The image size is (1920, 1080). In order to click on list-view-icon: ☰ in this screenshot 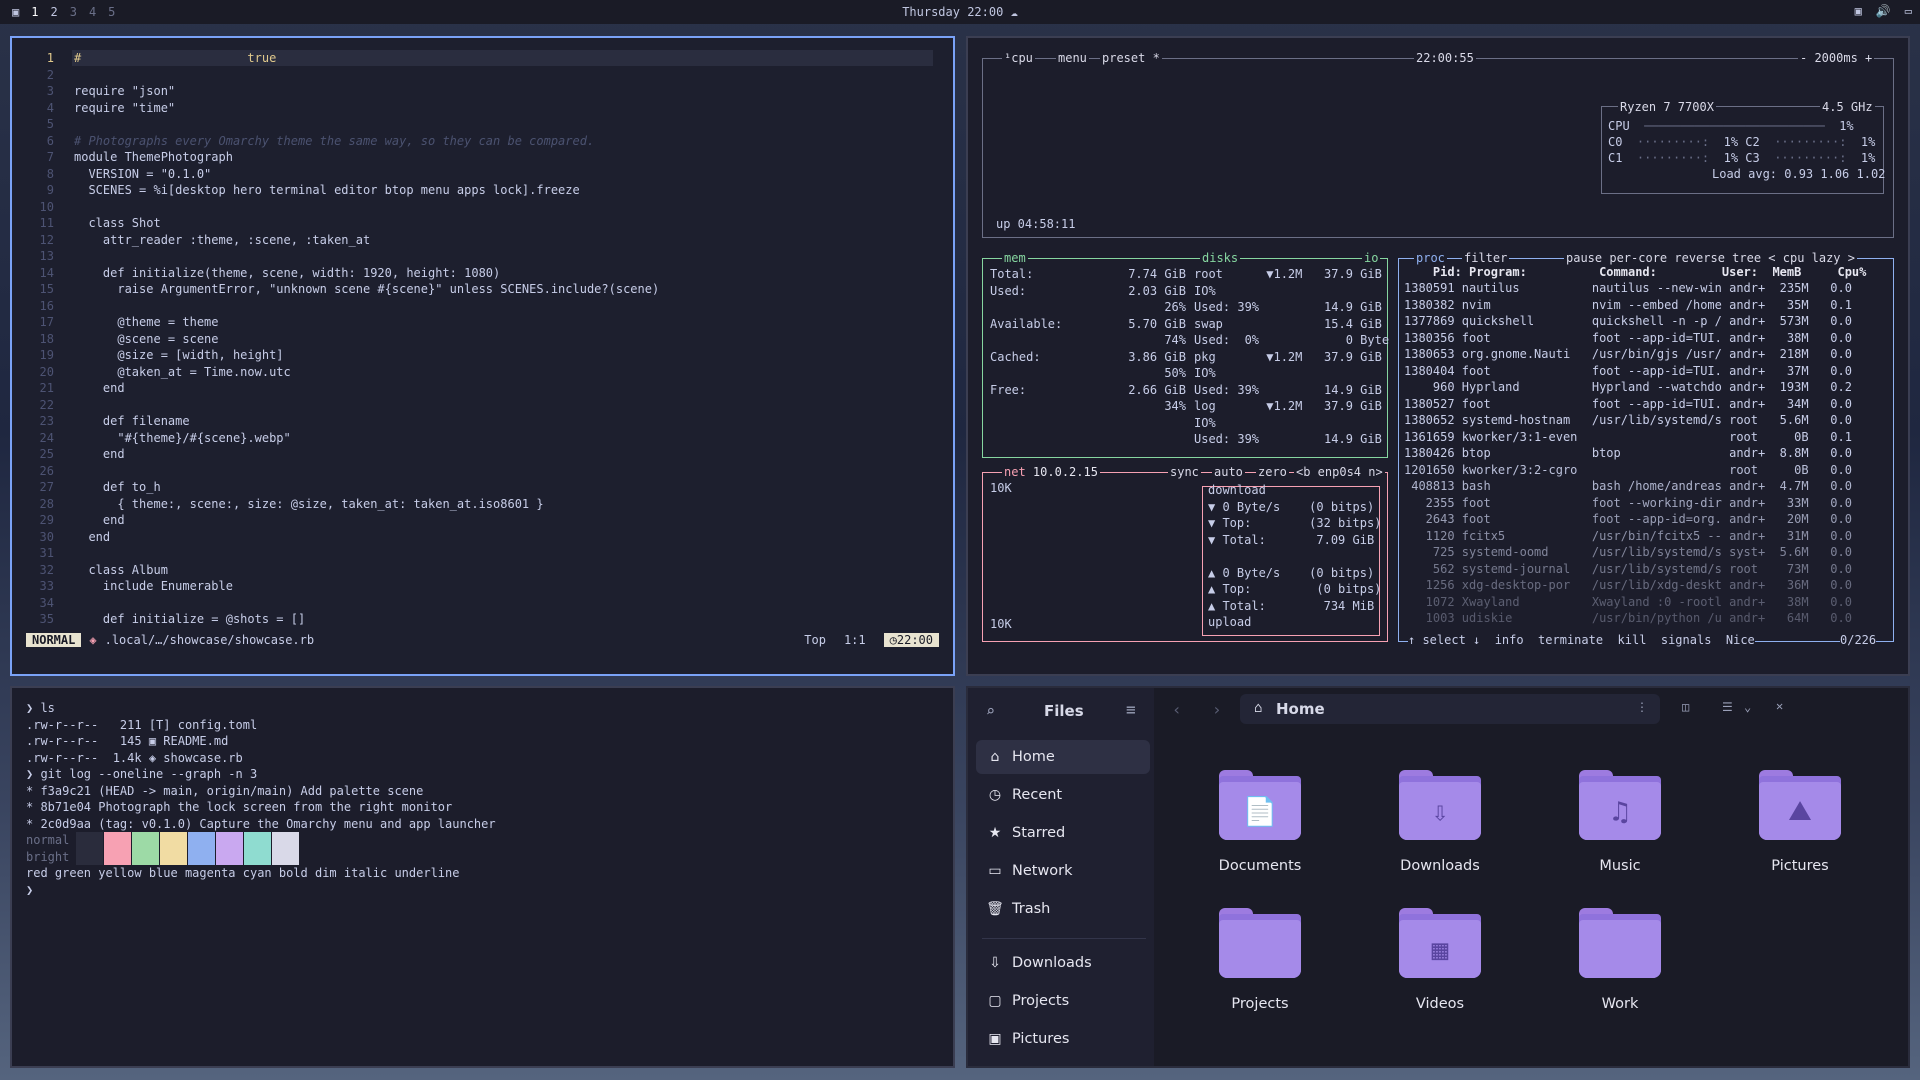, I will do `click(1727, 707)`.